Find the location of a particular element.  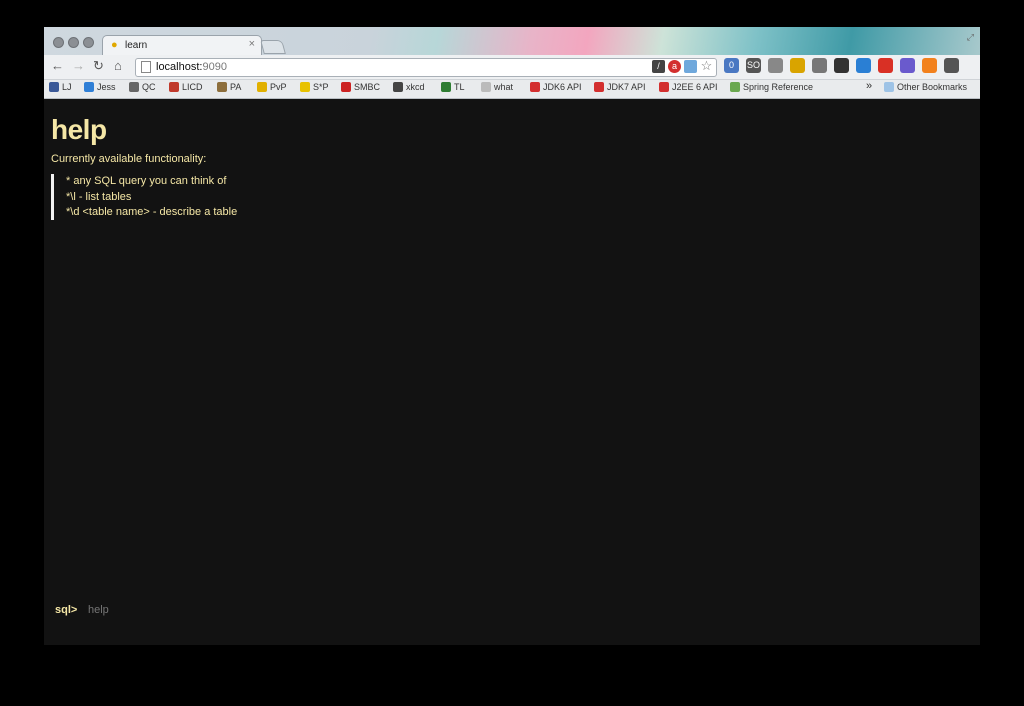

bookmark-label: PvP is located at coordinates (278, 87).